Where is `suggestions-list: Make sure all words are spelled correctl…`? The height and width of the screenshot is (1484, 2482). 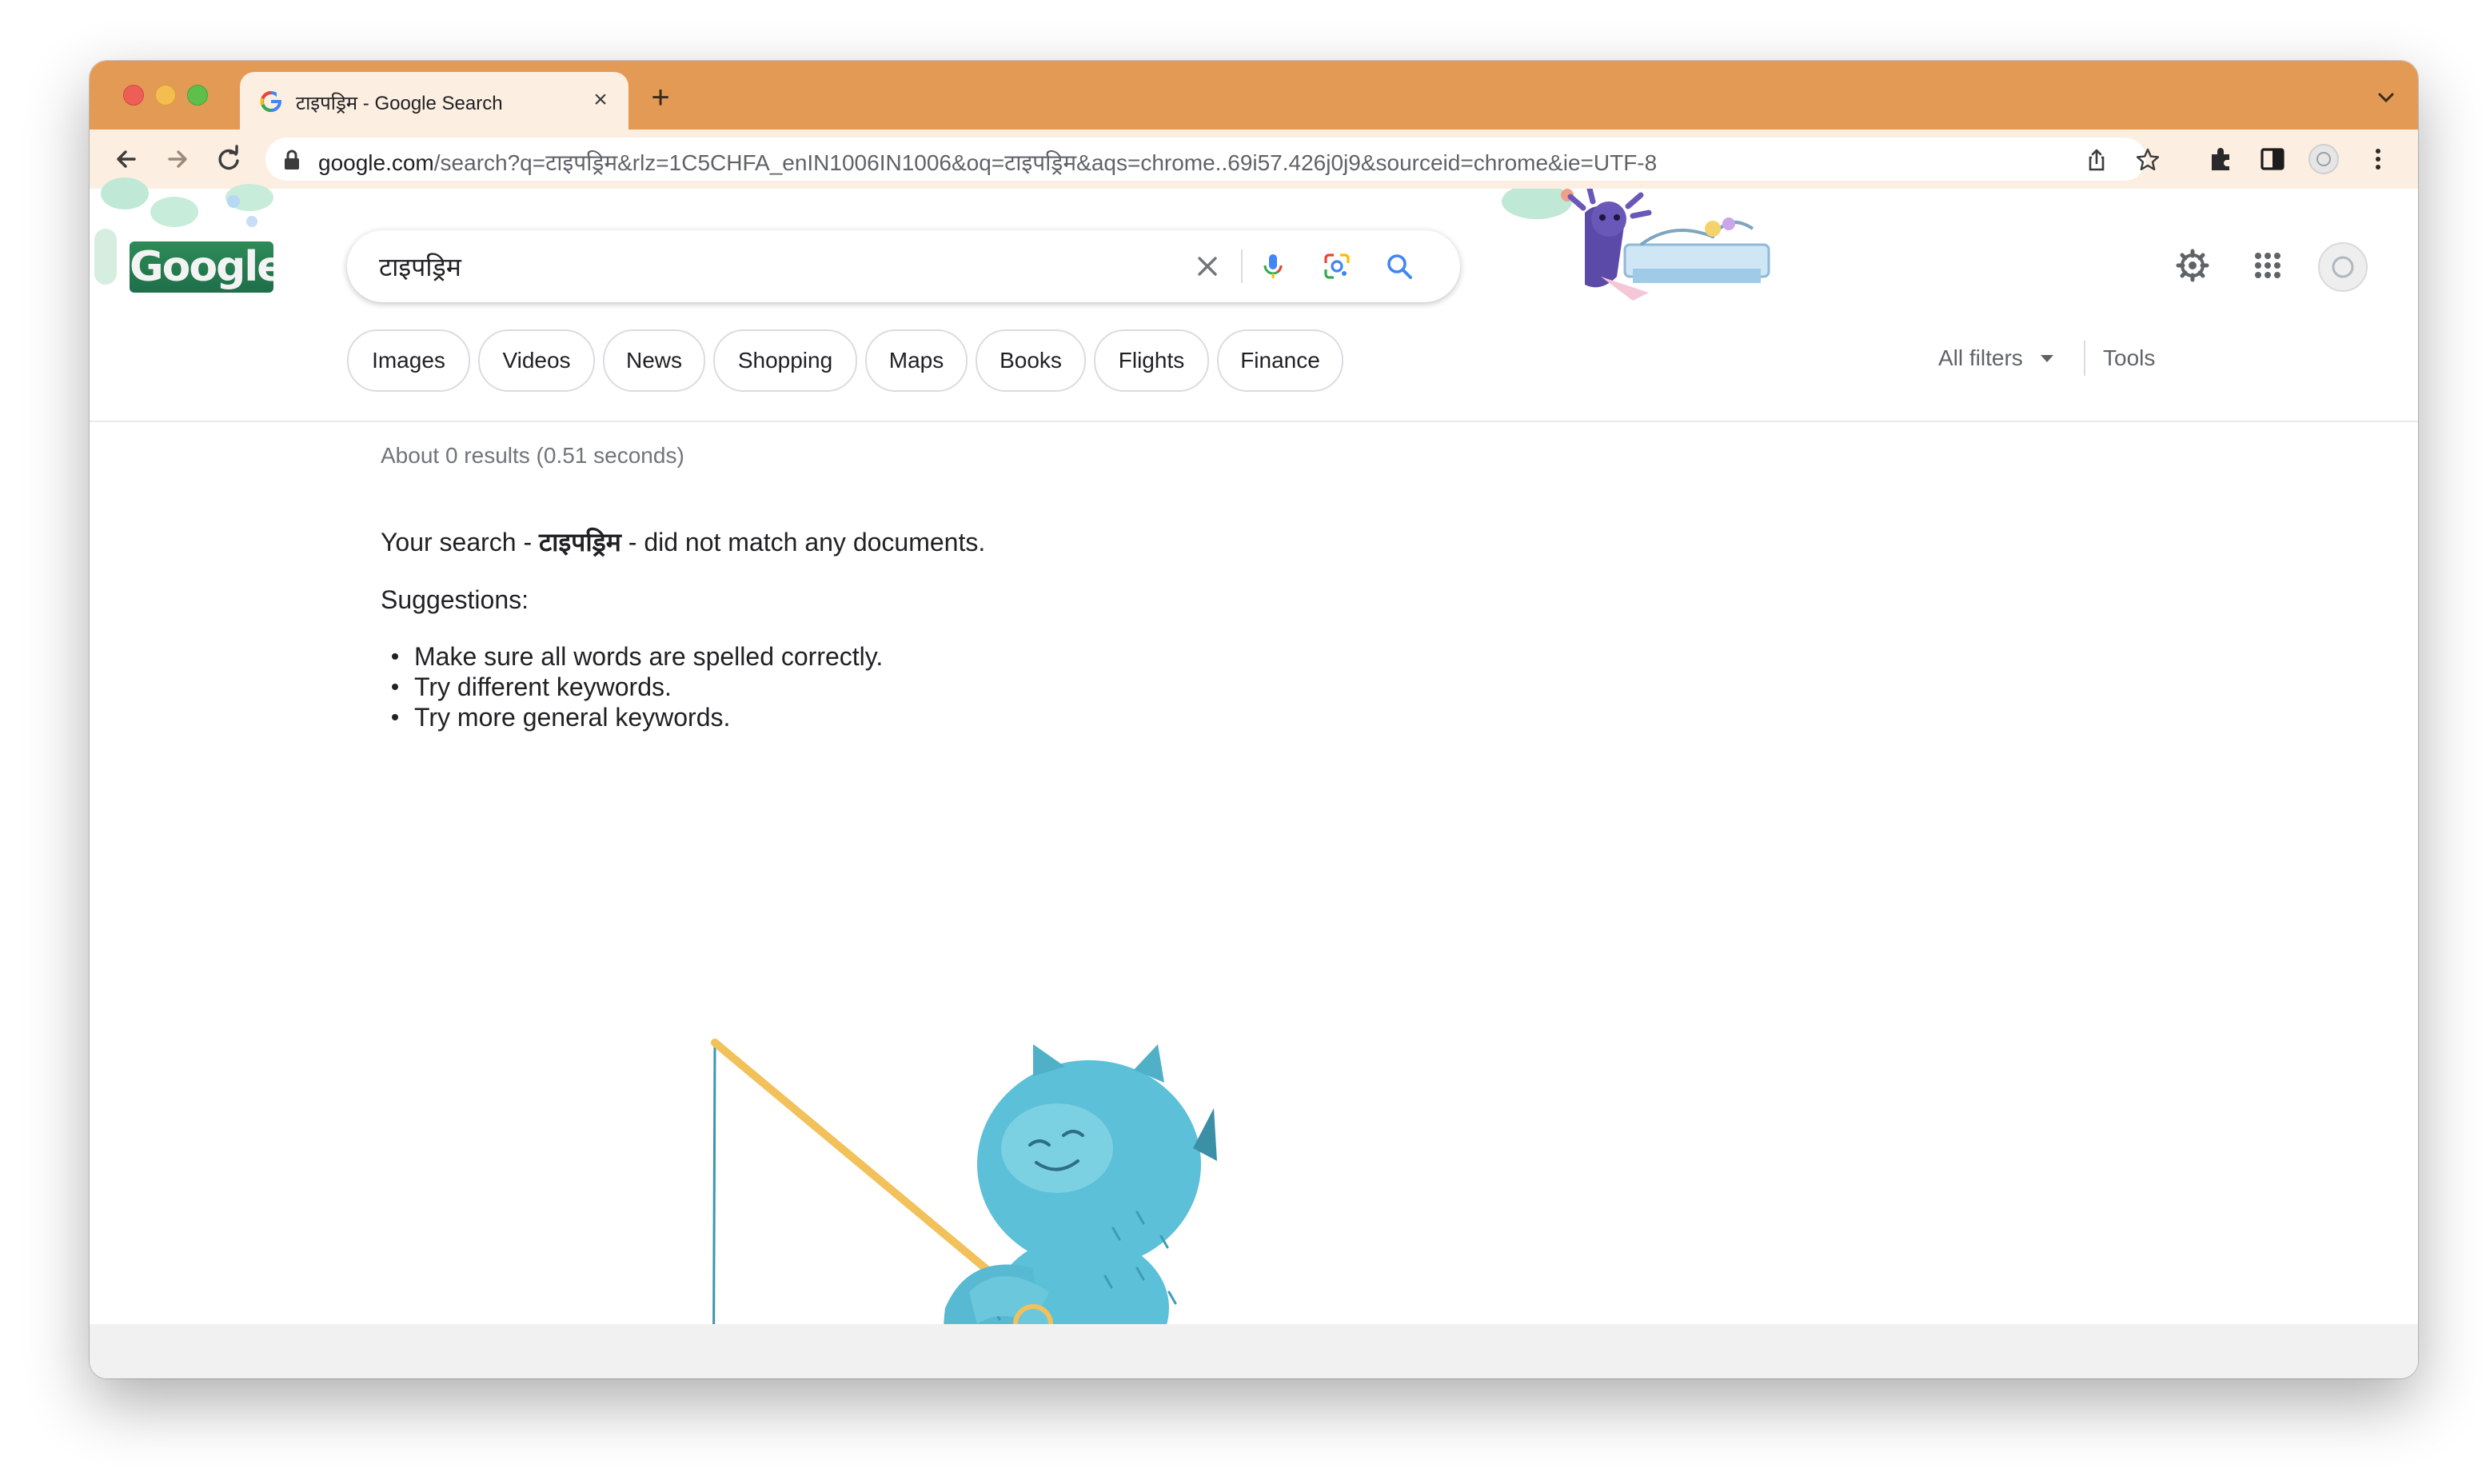
suggestions-list: Make sure all words are spelled correctl… is located at coordinates (632, 686).